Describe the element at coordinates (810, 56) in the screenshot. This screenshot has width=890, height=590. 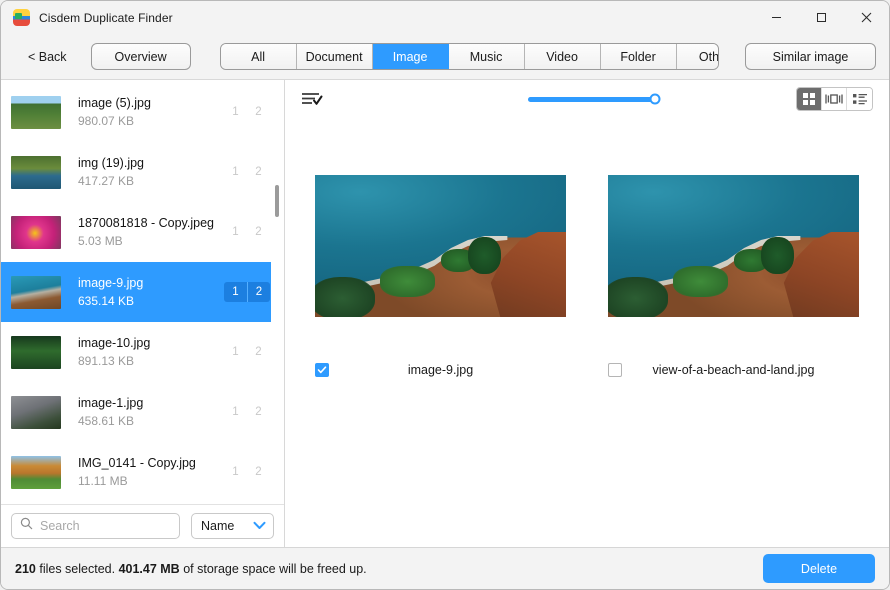
I see `similar-image-button: Similar image` at that location.